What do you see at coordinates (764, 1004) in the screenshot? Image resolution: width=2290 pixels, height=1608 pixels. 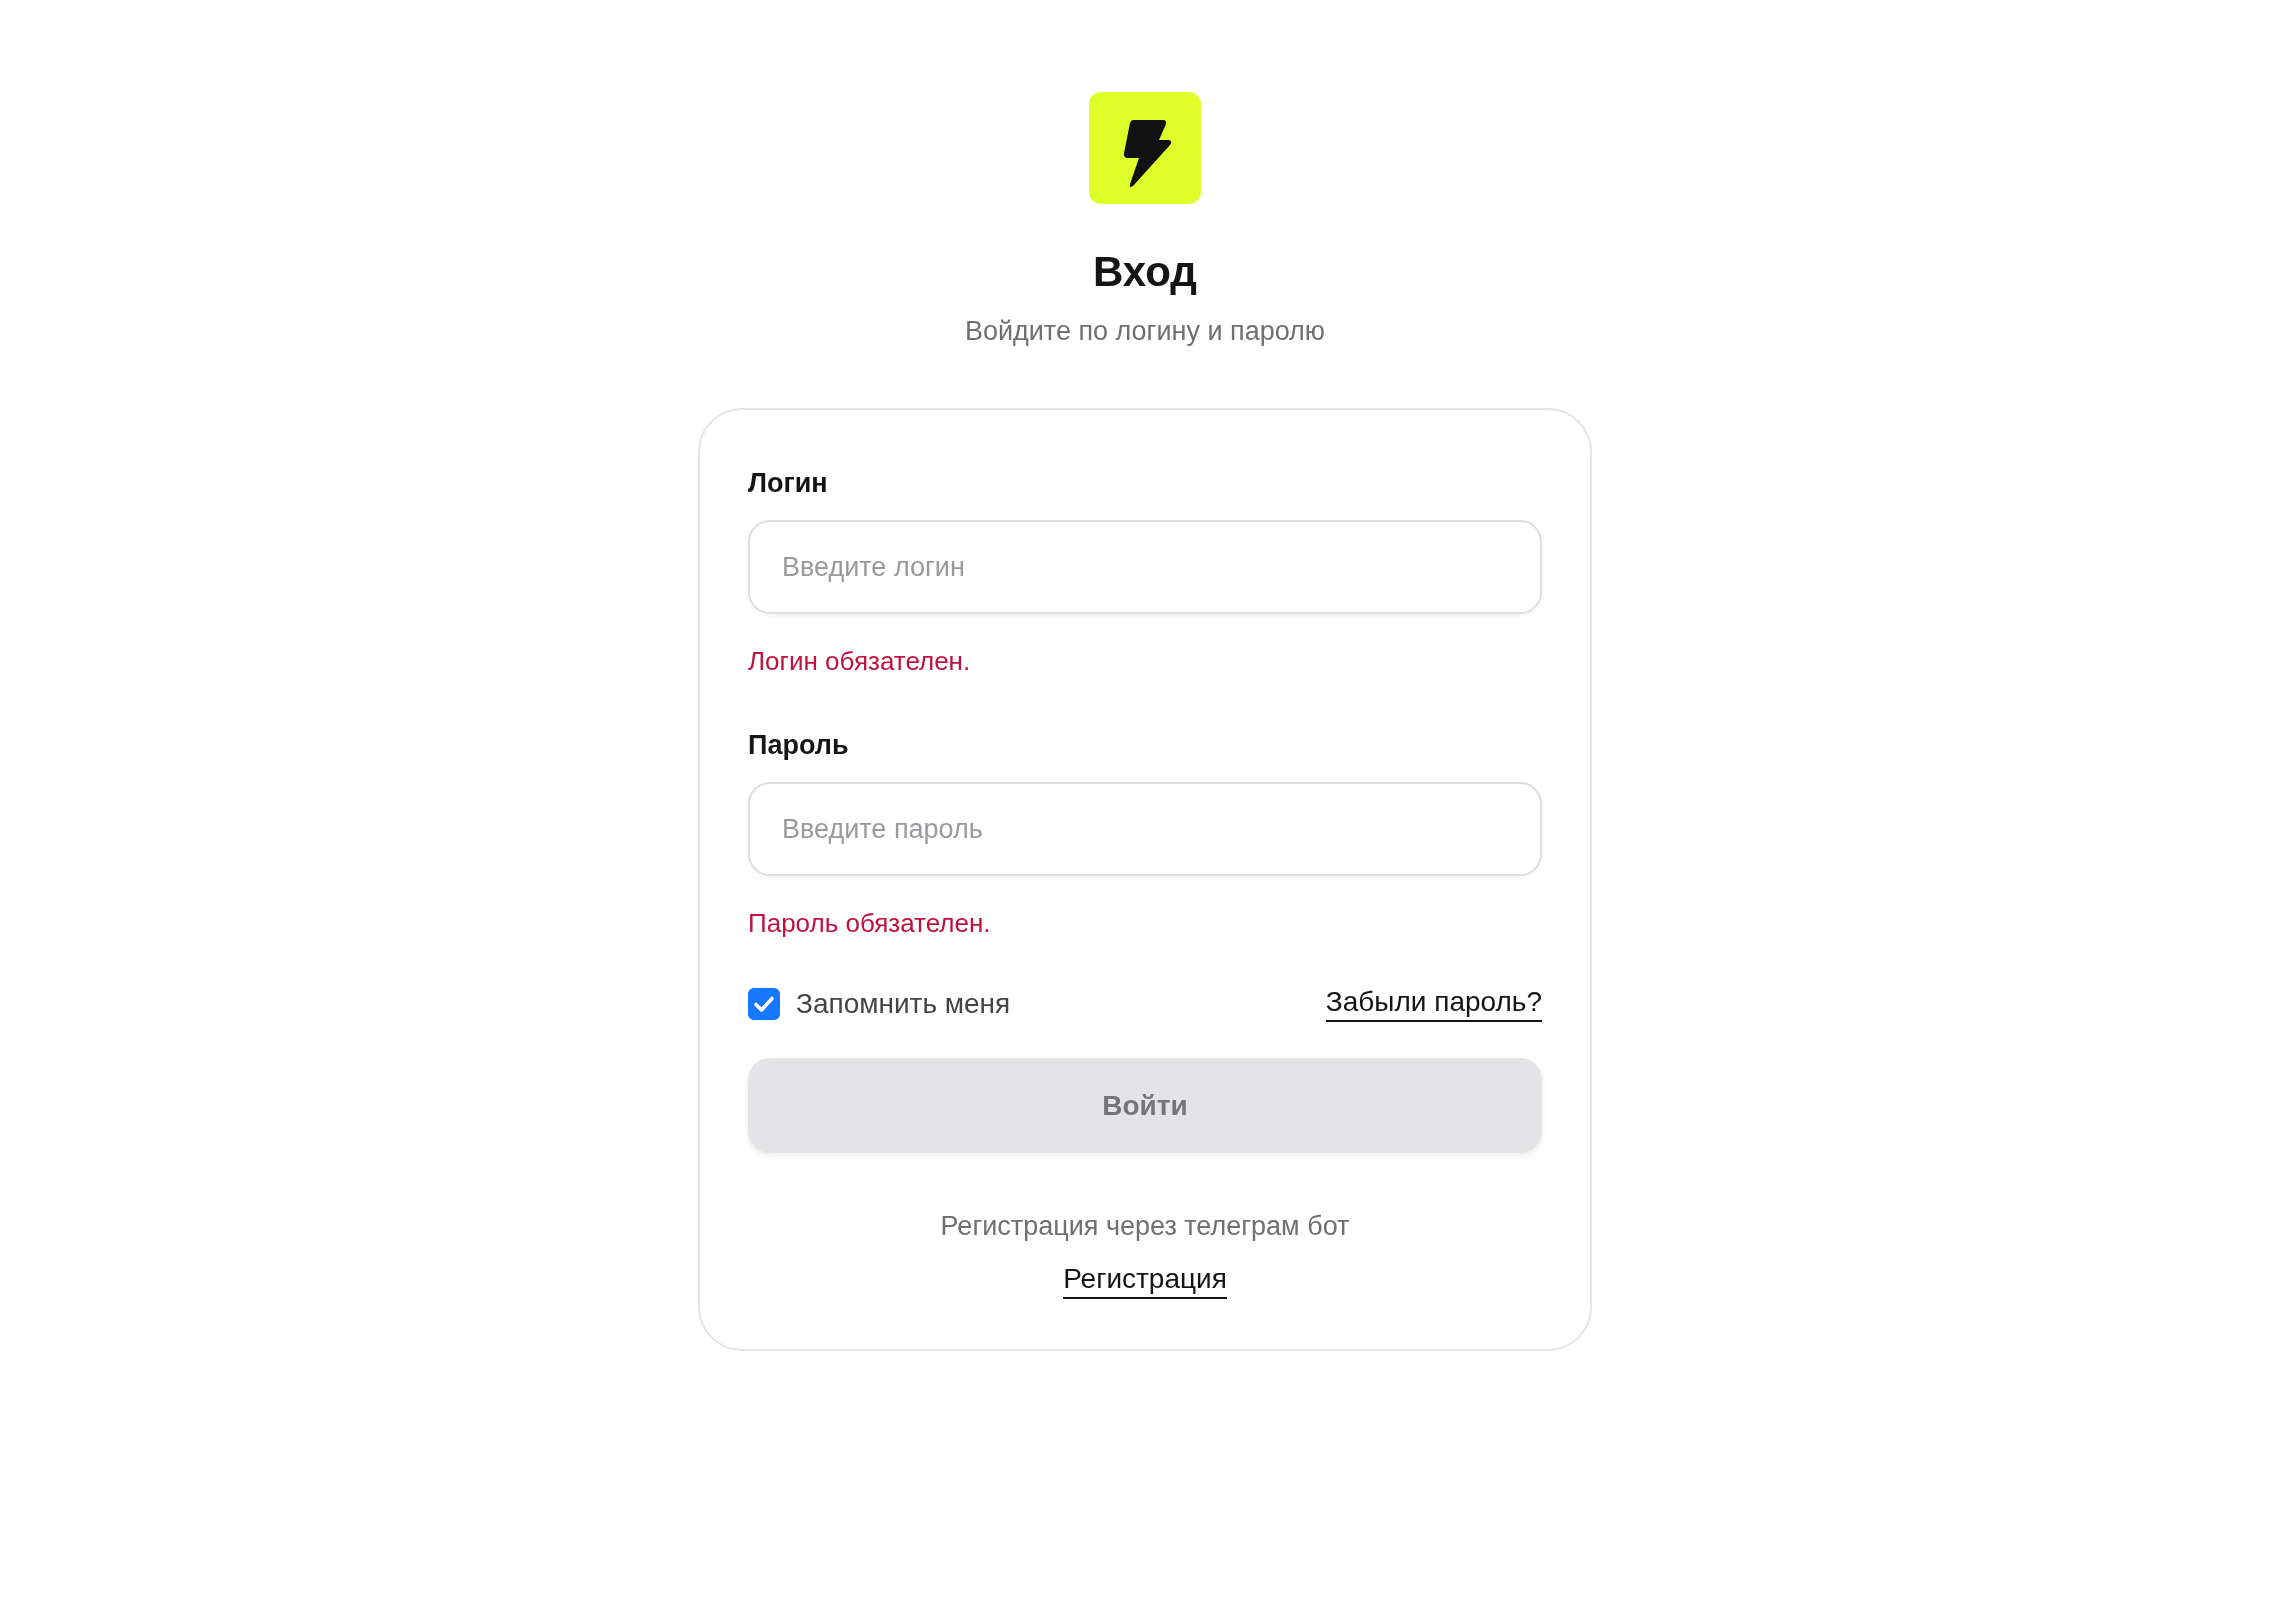 I see `remember-checkbox` at bounding box center [764, 1004].